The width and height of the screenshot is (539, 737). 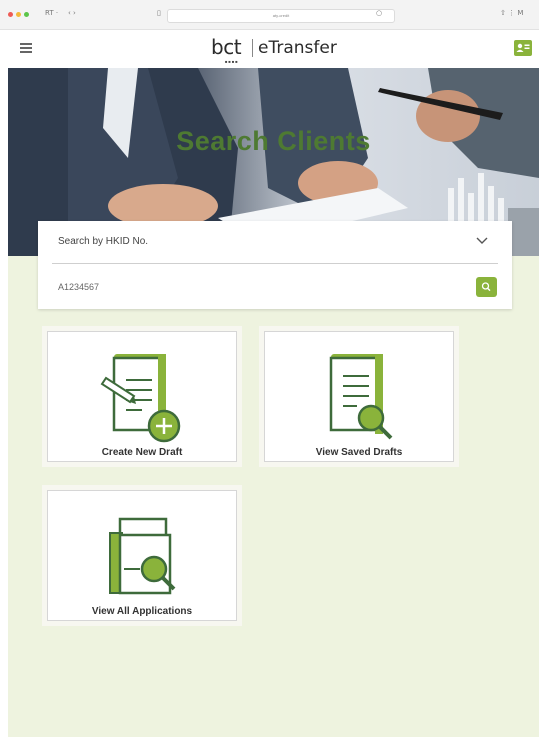 I want to click on search-type-label: Search by HKID No., so click(x=103, y=241).